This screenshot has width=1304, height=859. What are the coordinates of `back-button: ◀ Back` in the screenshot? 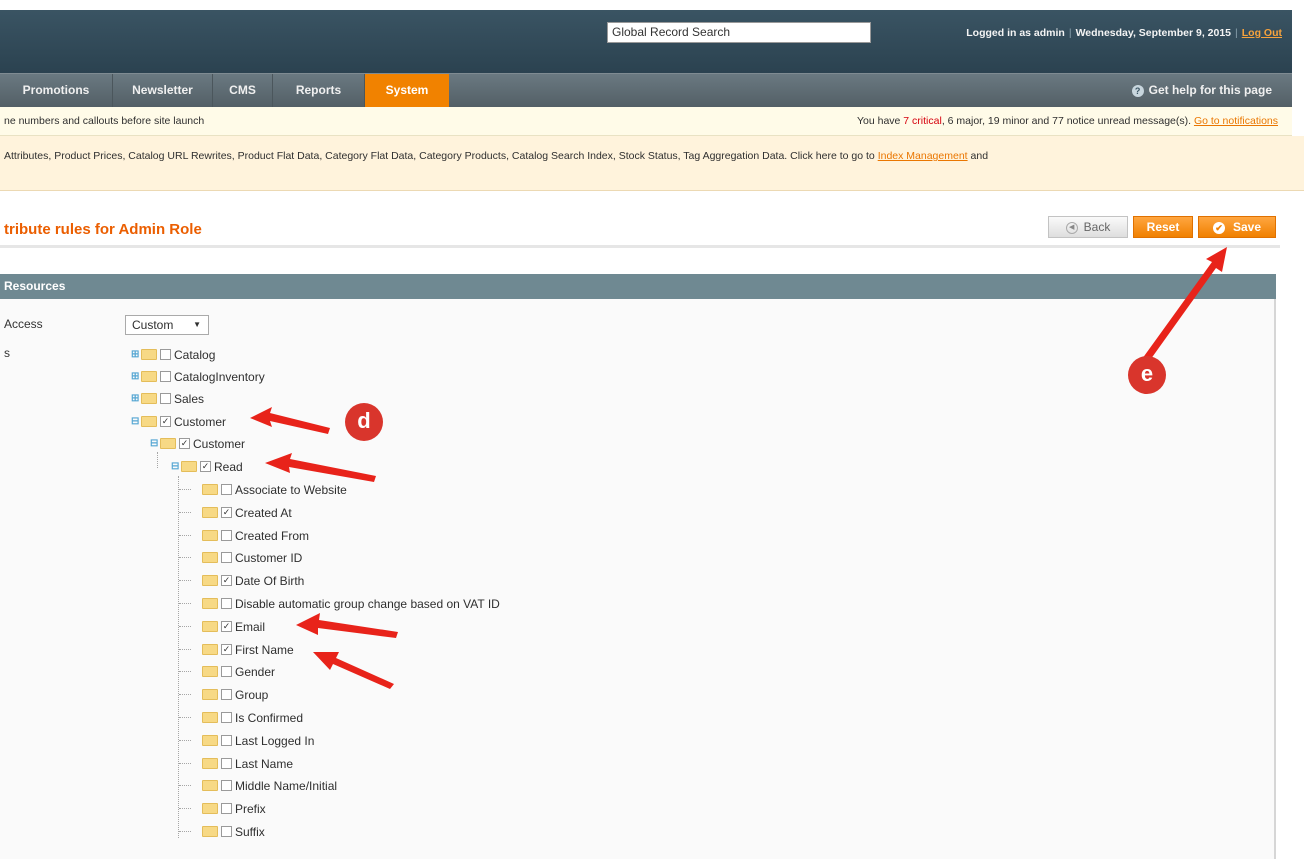 It's located at (1088, 227).